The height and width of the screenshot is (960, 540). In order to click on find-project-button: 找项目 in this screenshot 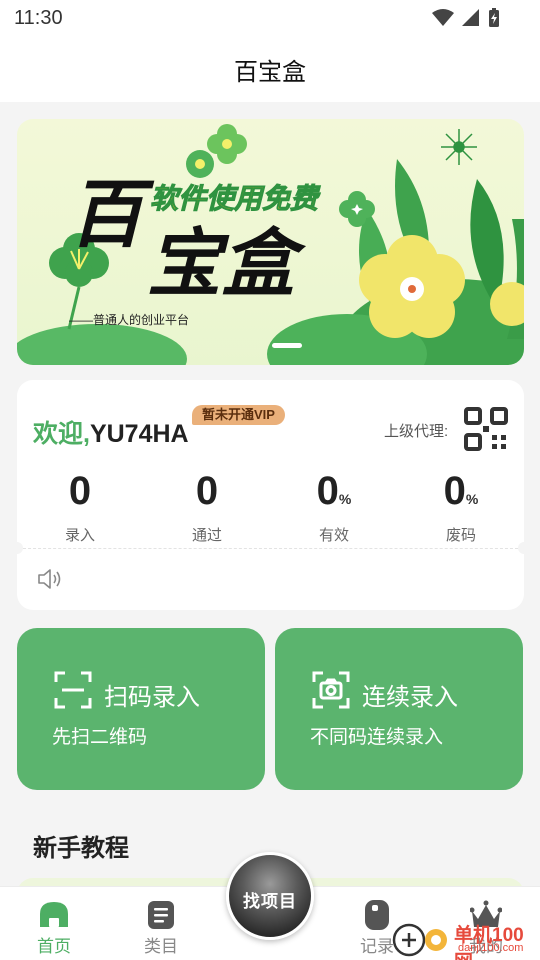, I will do `click(270, 896)`.